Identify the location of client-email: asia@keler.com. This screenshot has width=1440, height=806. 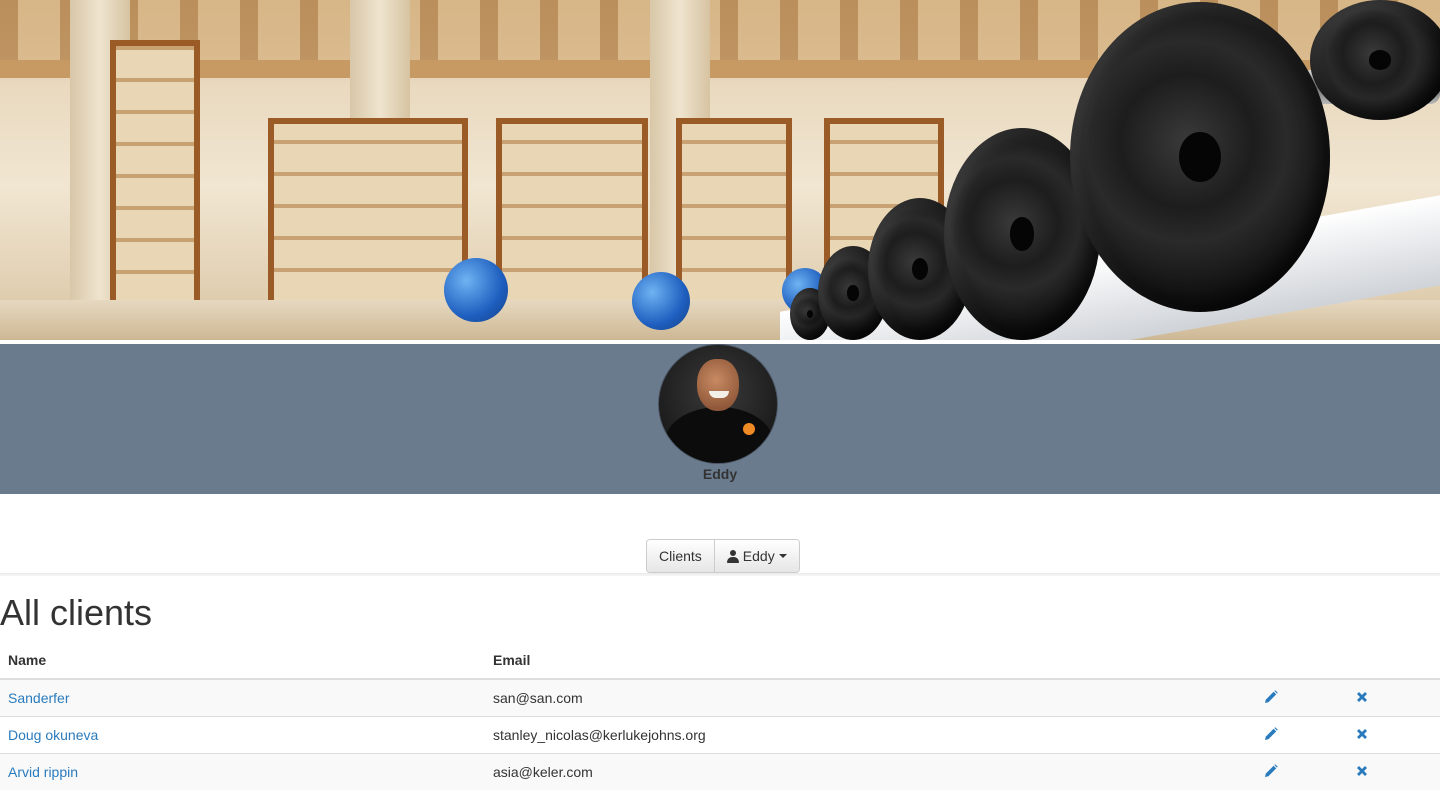
(870, 771).